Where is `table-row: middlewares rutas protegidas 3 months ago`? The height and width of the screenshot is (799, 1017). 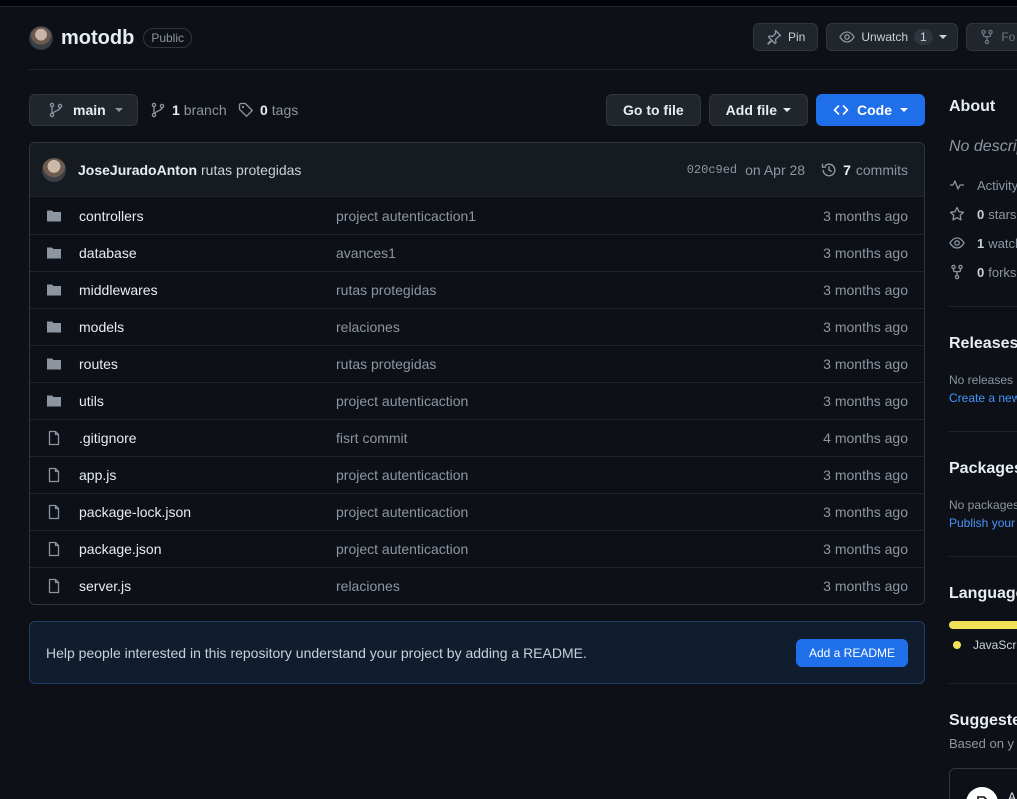
table-row: middlewares rutas protegidas 3 months ago is located at coordinates (477, 289).